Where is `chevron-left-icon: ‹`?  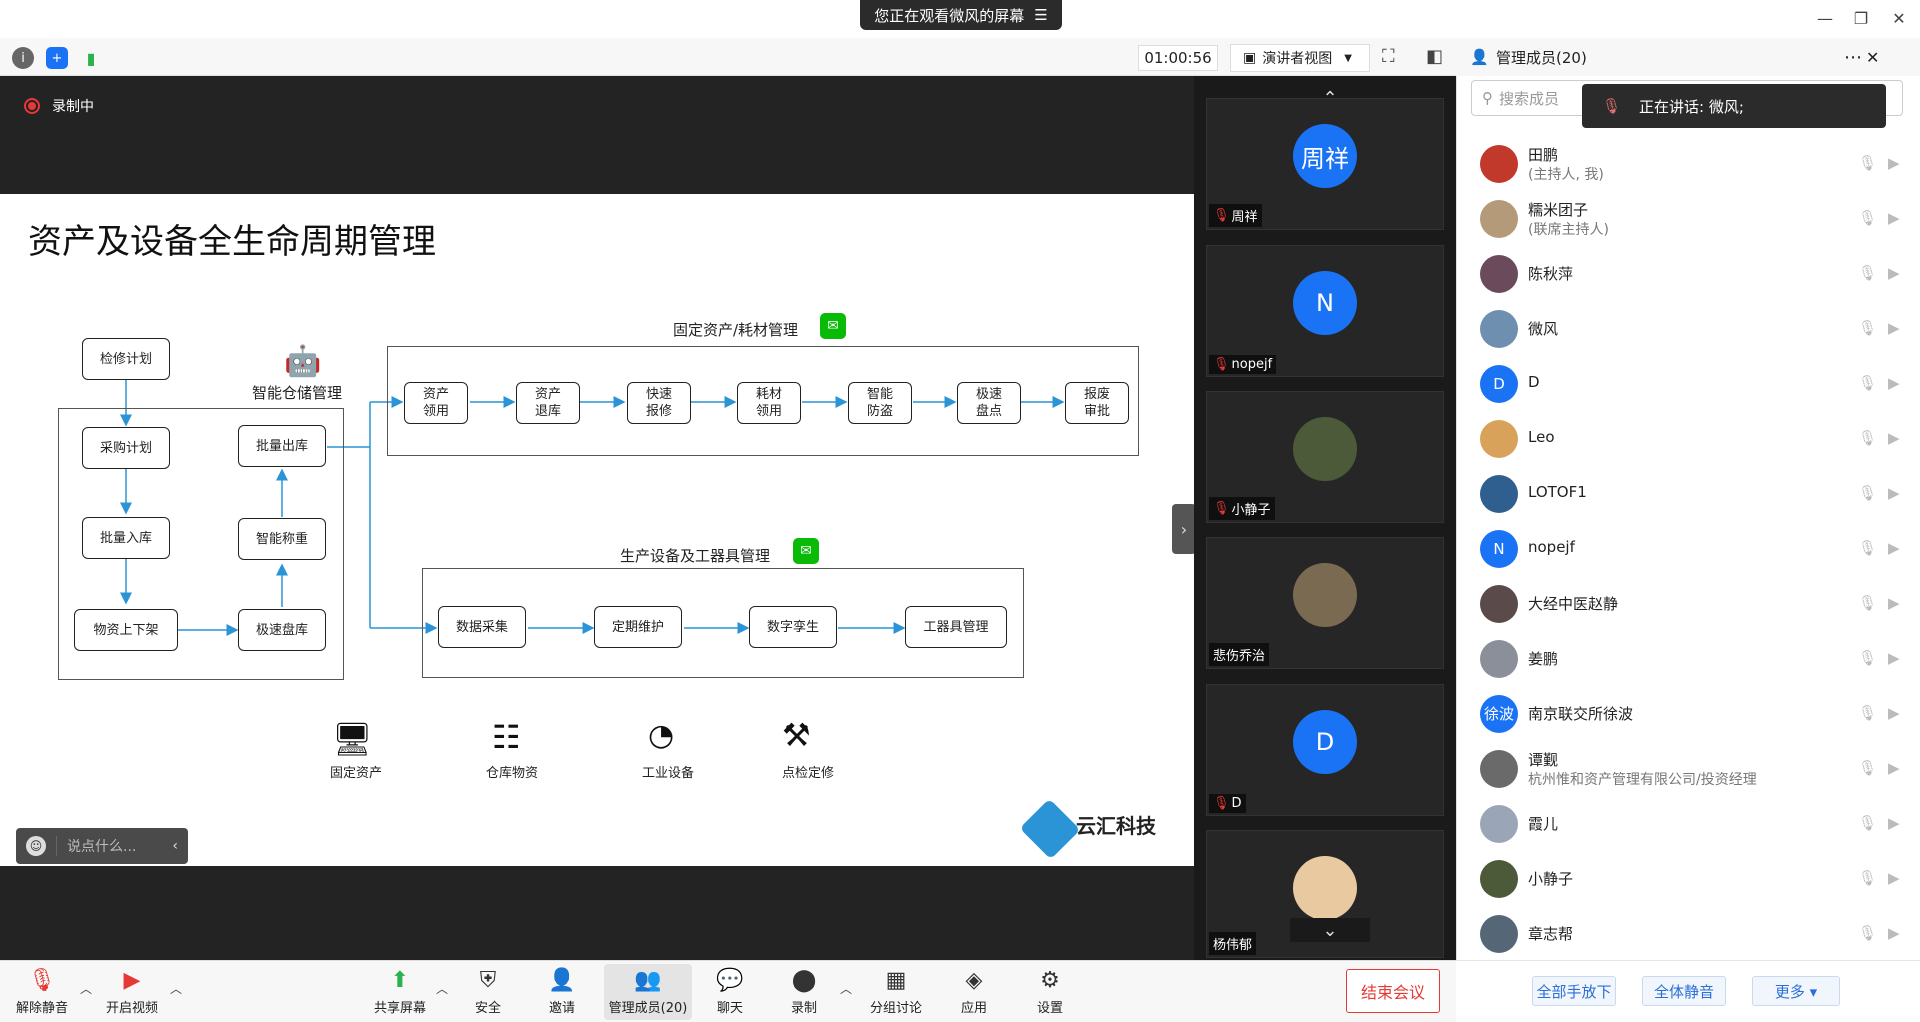 chevron-left-icon: ‹ is located at coordinates (175, 846).